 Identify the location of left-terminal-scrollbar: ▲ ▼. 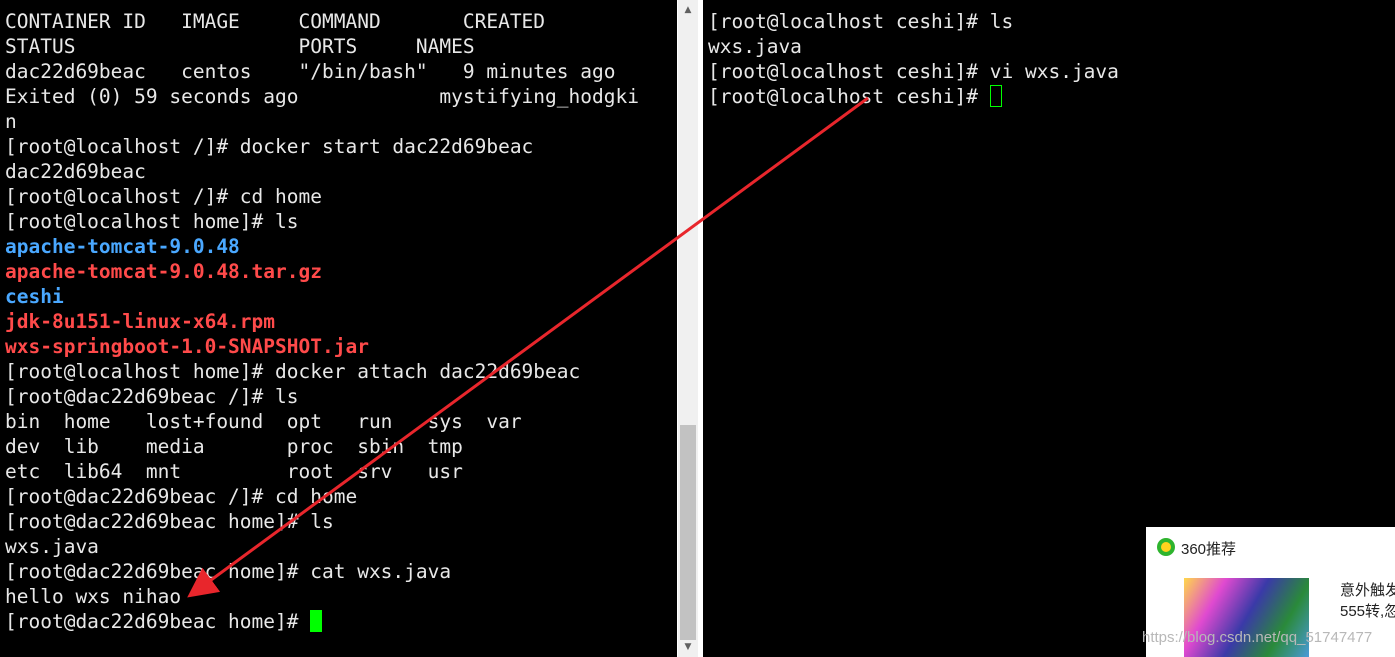
(688, 328).